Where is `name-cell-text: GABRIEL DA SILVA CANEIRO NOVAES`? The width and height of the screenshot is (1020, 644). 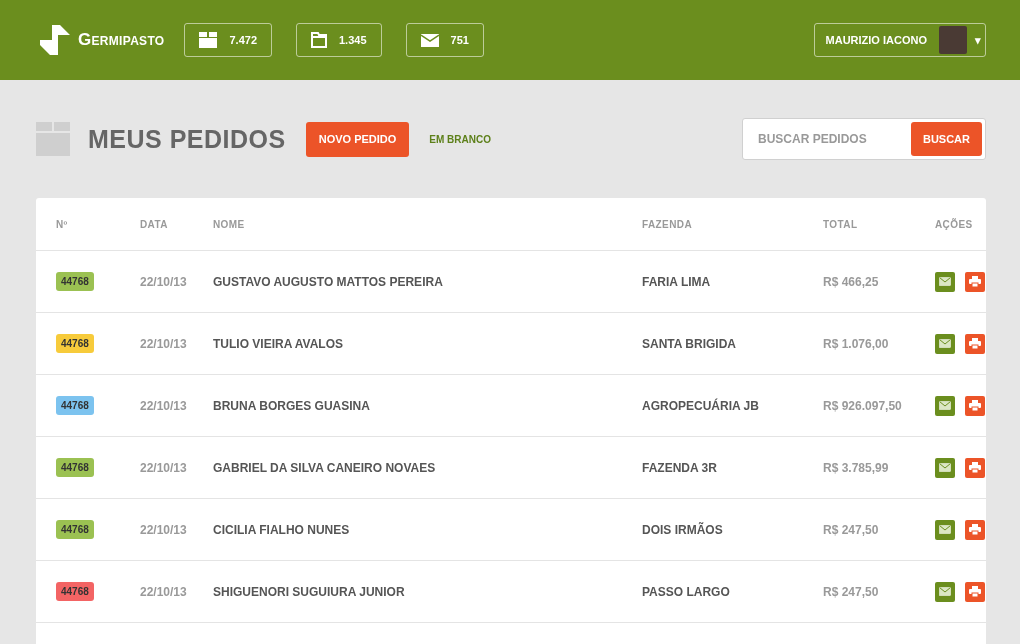 name-cell-text: GABRIEL DA SILVA CANEIRO NOVAES is located at coordinates (325, 467).